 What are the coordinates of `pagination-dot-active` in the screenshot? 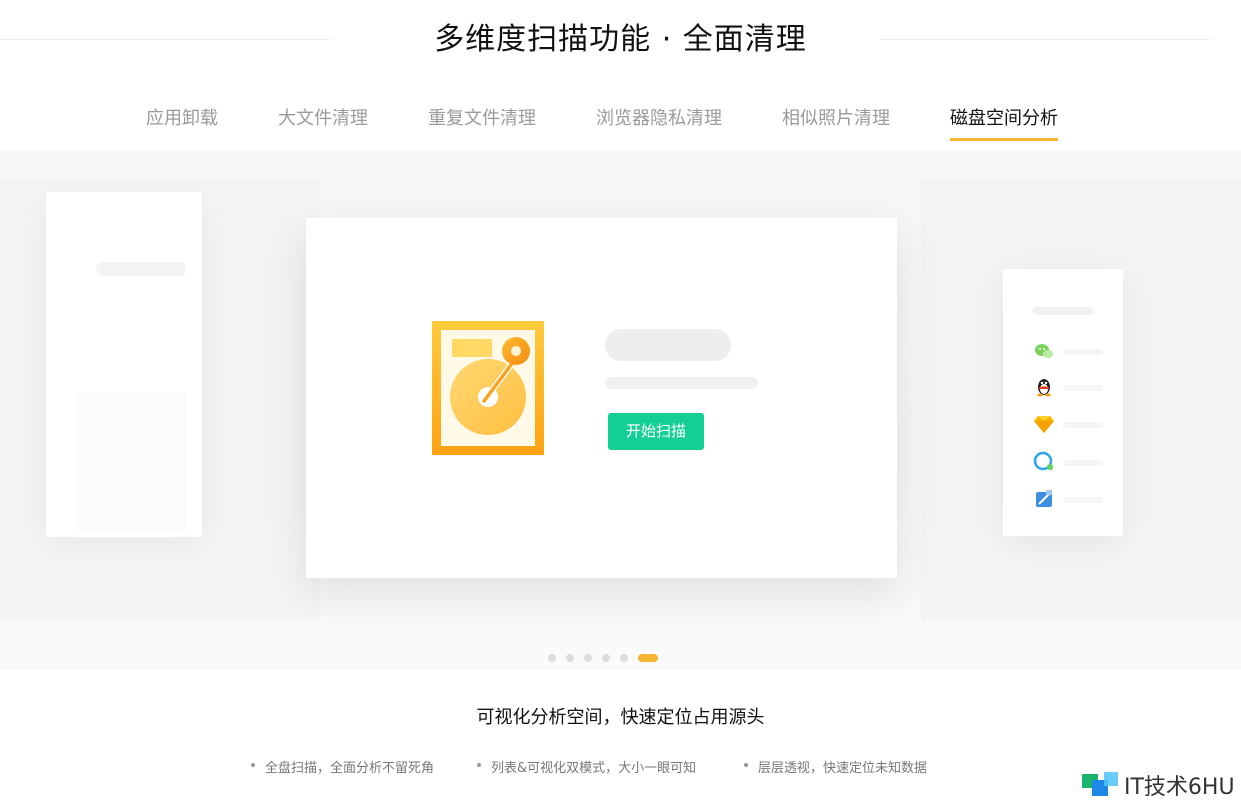 It's located at (648, 658).